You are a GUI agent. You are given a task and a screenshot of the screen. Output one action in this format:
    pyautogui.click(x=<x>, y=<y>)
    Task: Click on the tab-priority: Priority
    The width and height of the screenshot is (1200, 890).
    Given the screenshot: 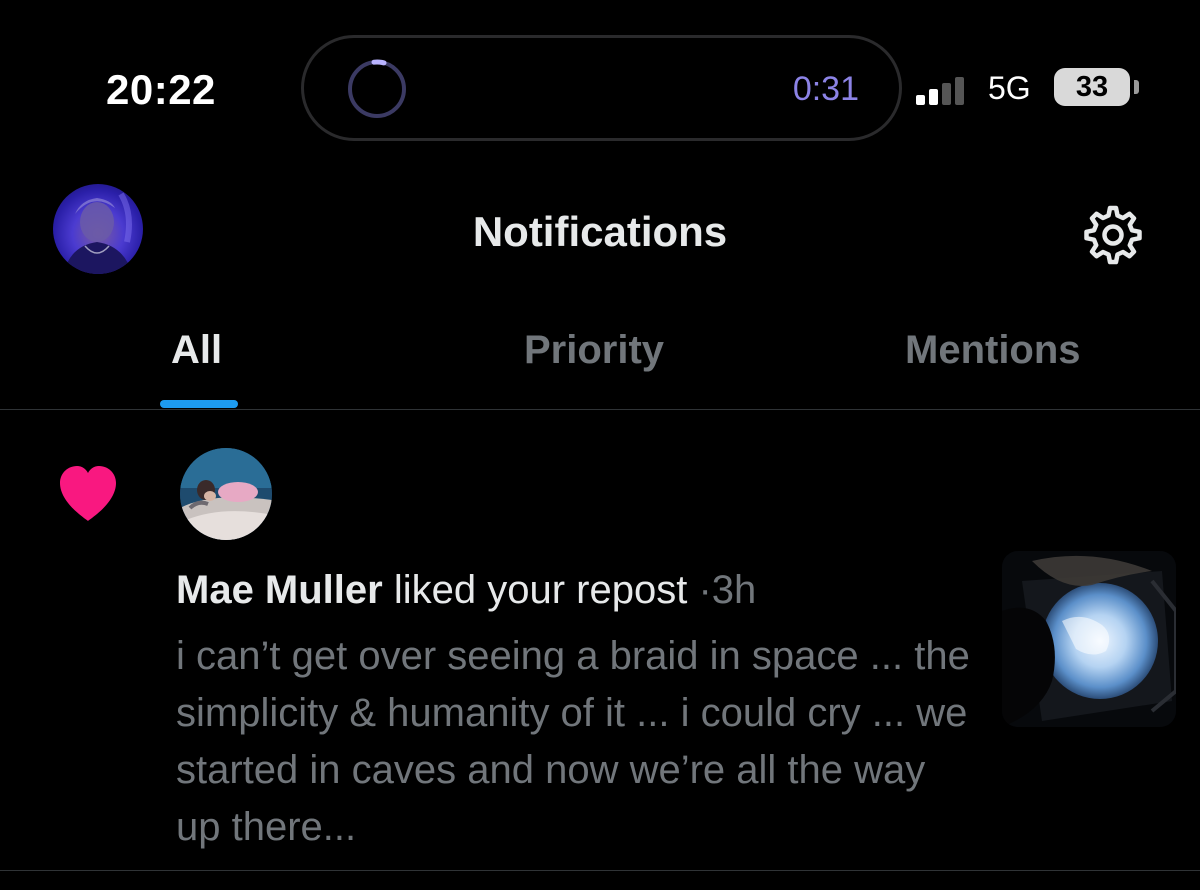 What is the action you would take?
    pyautogui.click(x=600, y=355)
    